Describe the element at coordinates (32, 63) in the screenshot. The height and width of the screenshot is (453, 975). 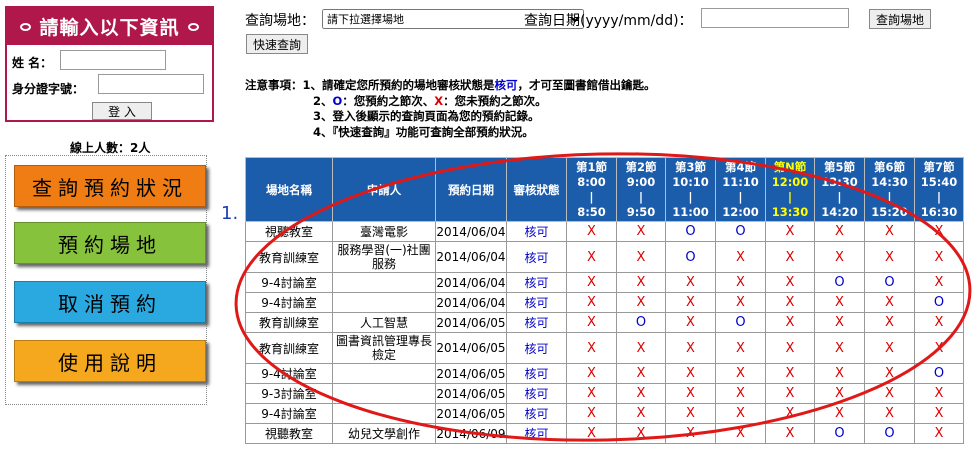
I see `name-label: 姓 名：` at that location.